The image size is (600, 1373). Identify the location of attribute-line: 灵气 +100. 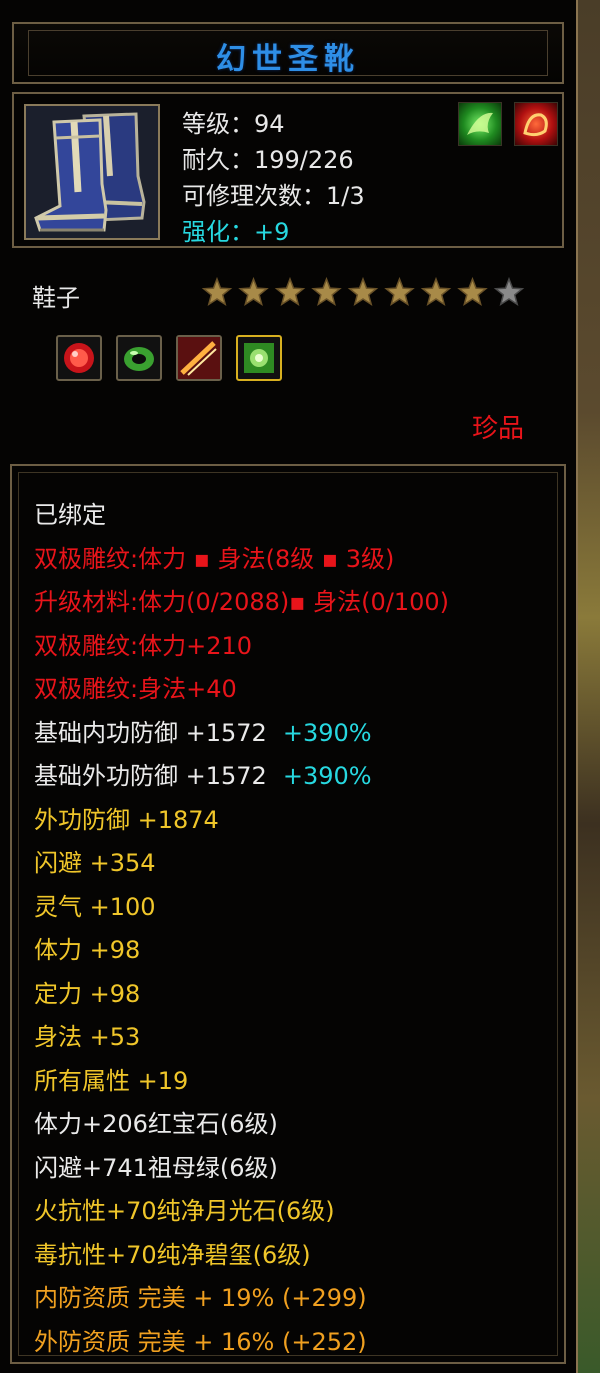
(299, 908).